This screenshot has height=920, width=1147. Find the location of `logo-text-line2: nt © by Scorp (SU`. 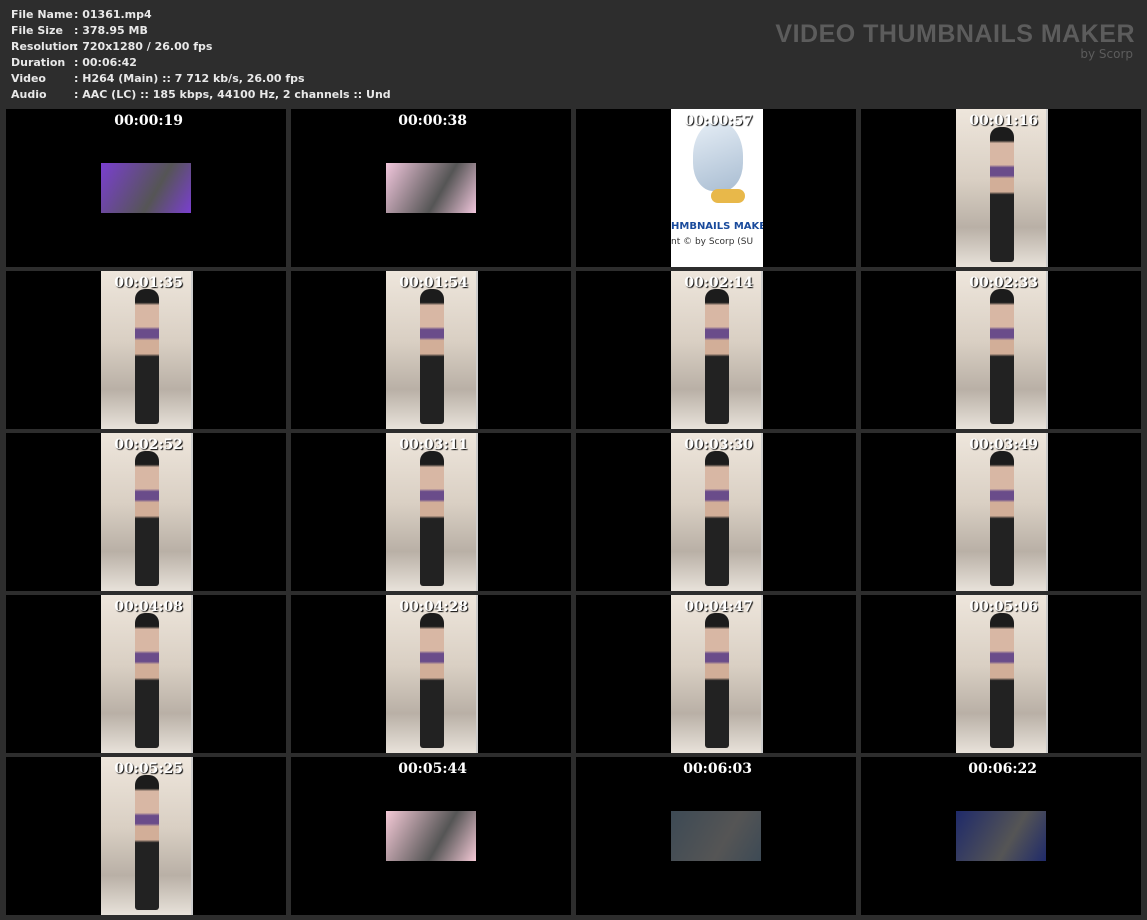

logo-text-line2: nt © by Scorp (SU is located at coordinates (712, 242).